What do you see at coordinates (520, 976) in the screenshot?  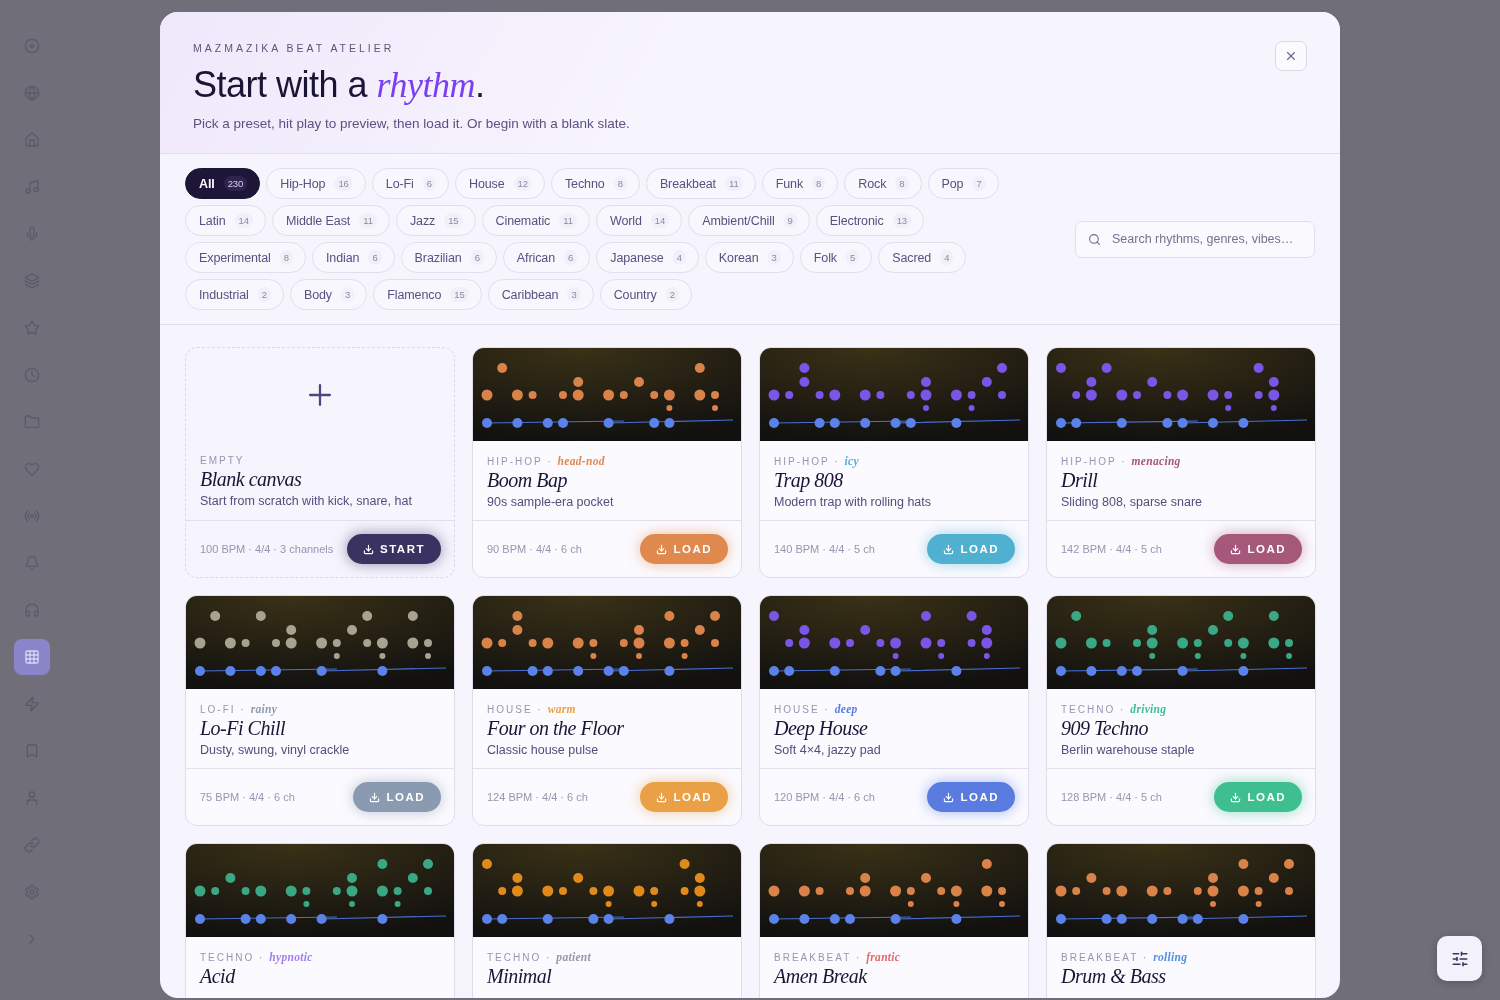 I see `preset-title: Minimal` at bounding box center [520, 976].